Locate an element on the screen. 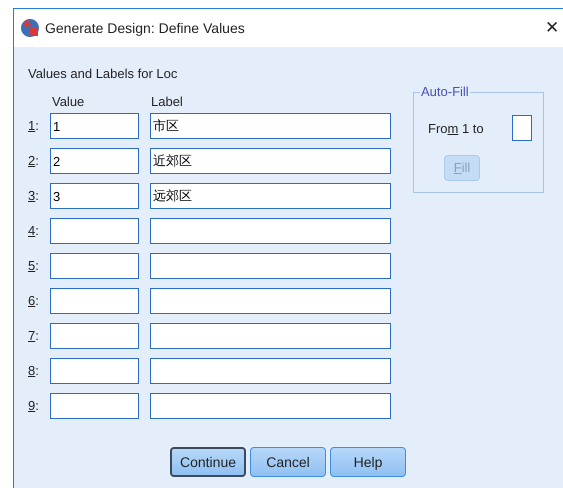 This screenshot has height=488, width=563. app-icon is located at coordinates (30, 28).